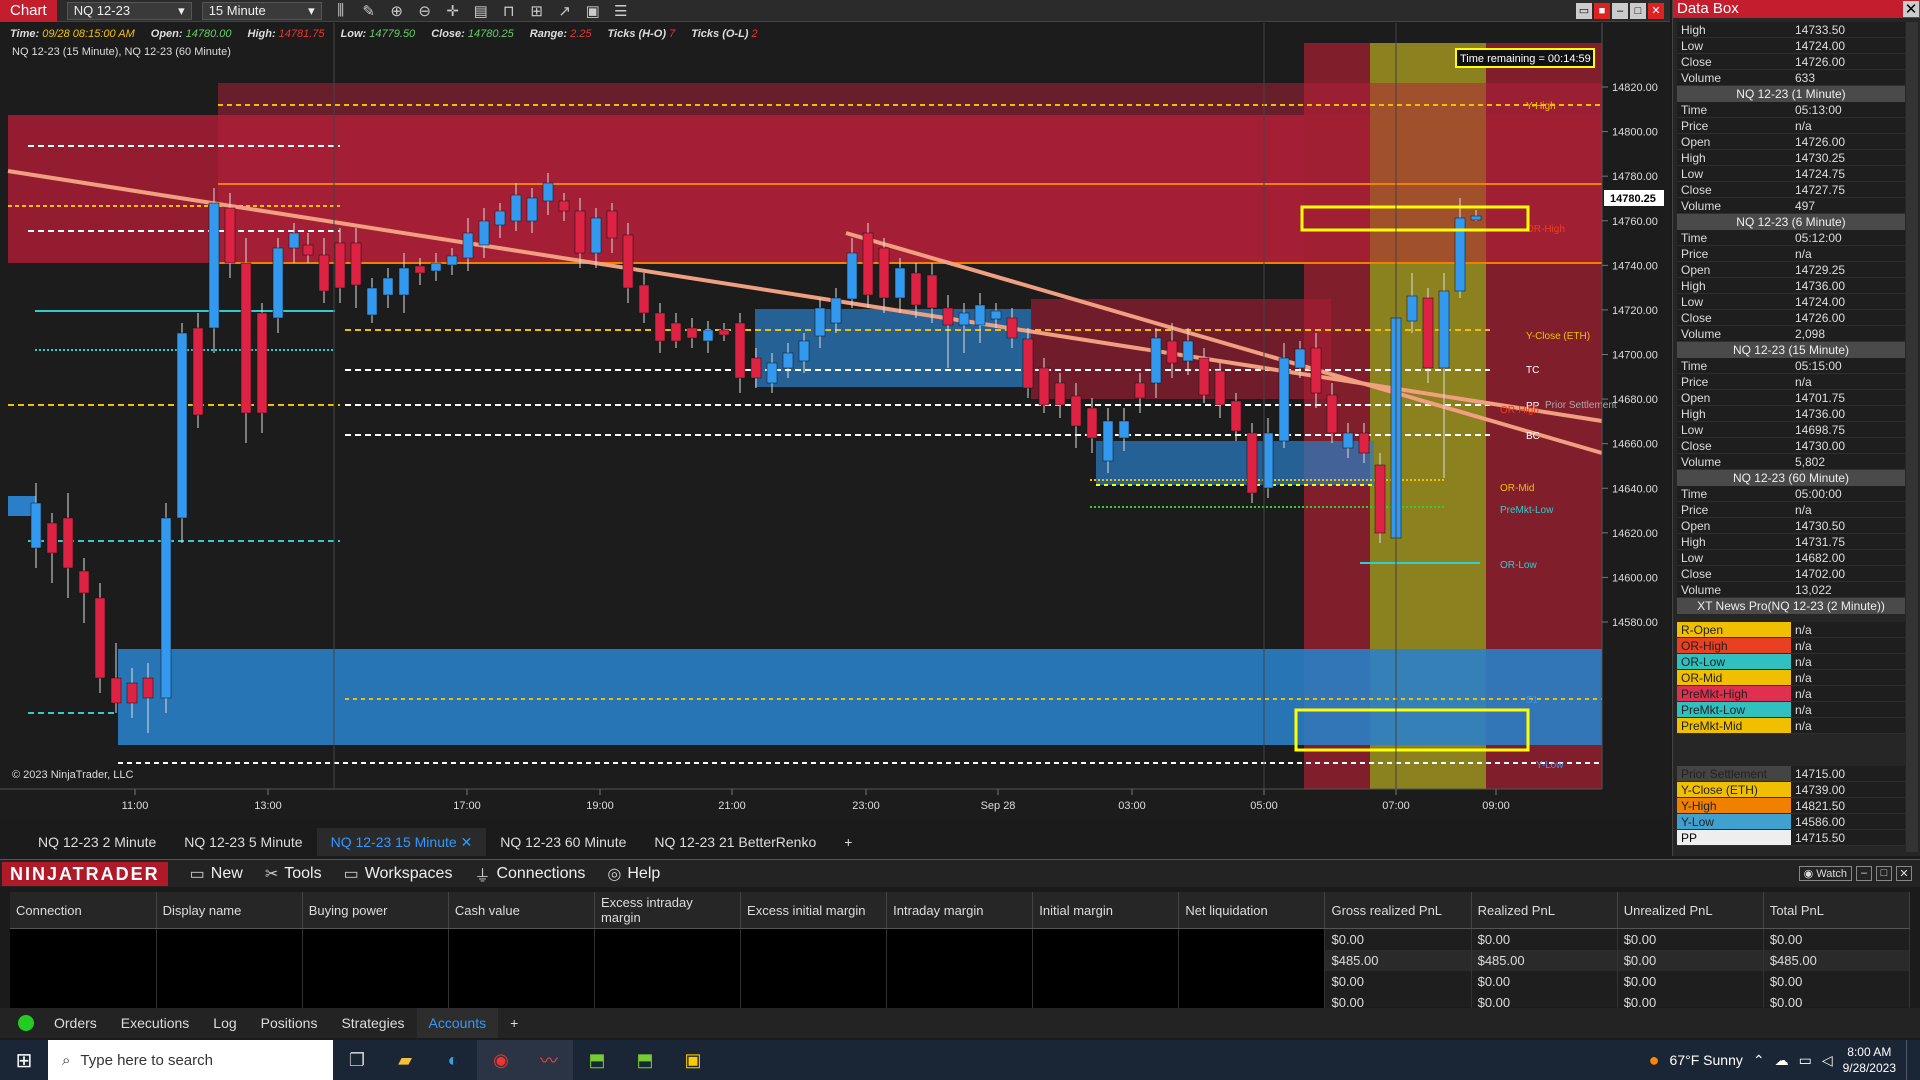  Describe the element at coordinates (521, 910) in the screenshot. I see `column-header: Cash value` at that location.